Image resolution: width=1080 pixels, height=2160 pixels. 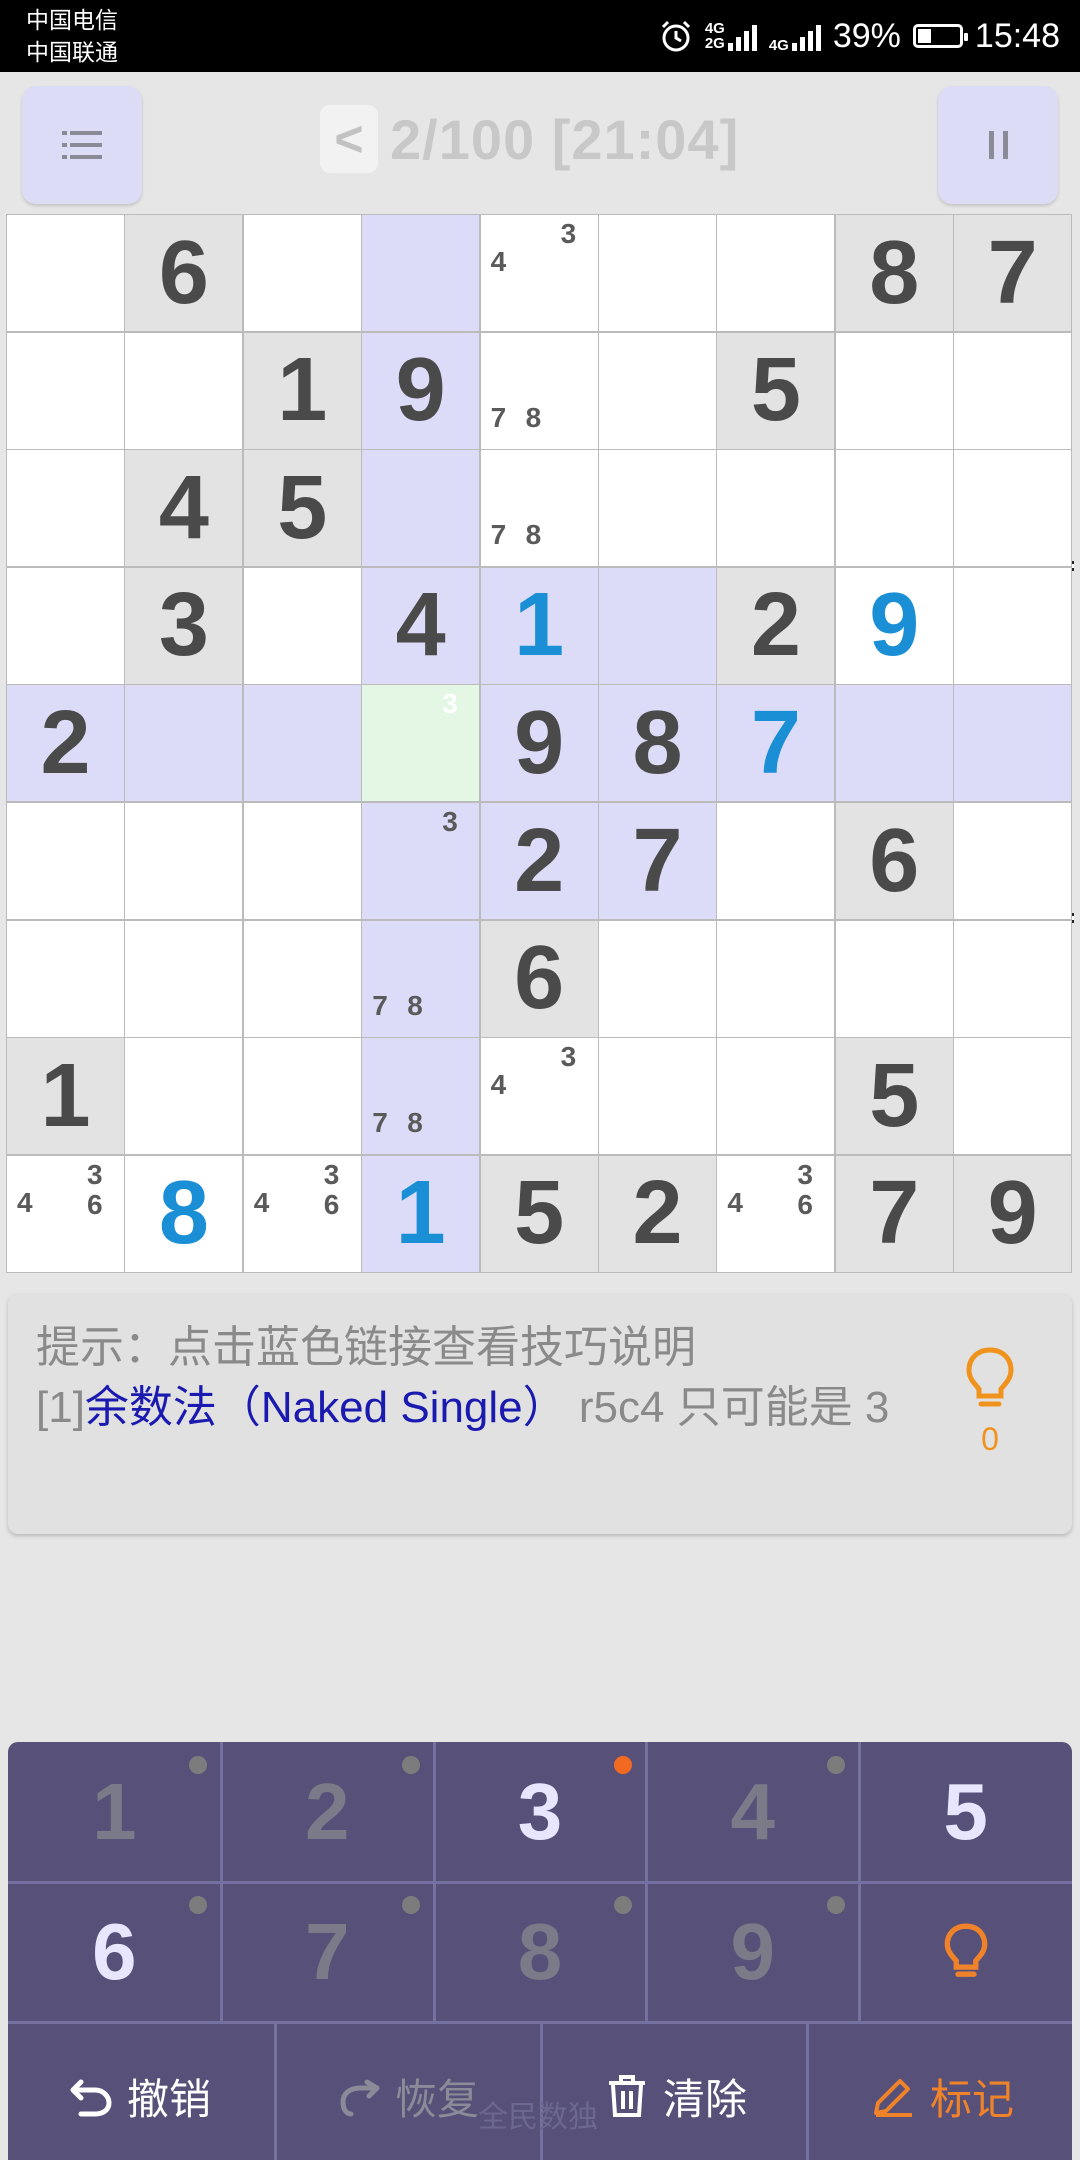 What do you see at coordinates (657, 1096) in the screenshot?
I see `cell-r8c6` at bounding box center [657, 1096].